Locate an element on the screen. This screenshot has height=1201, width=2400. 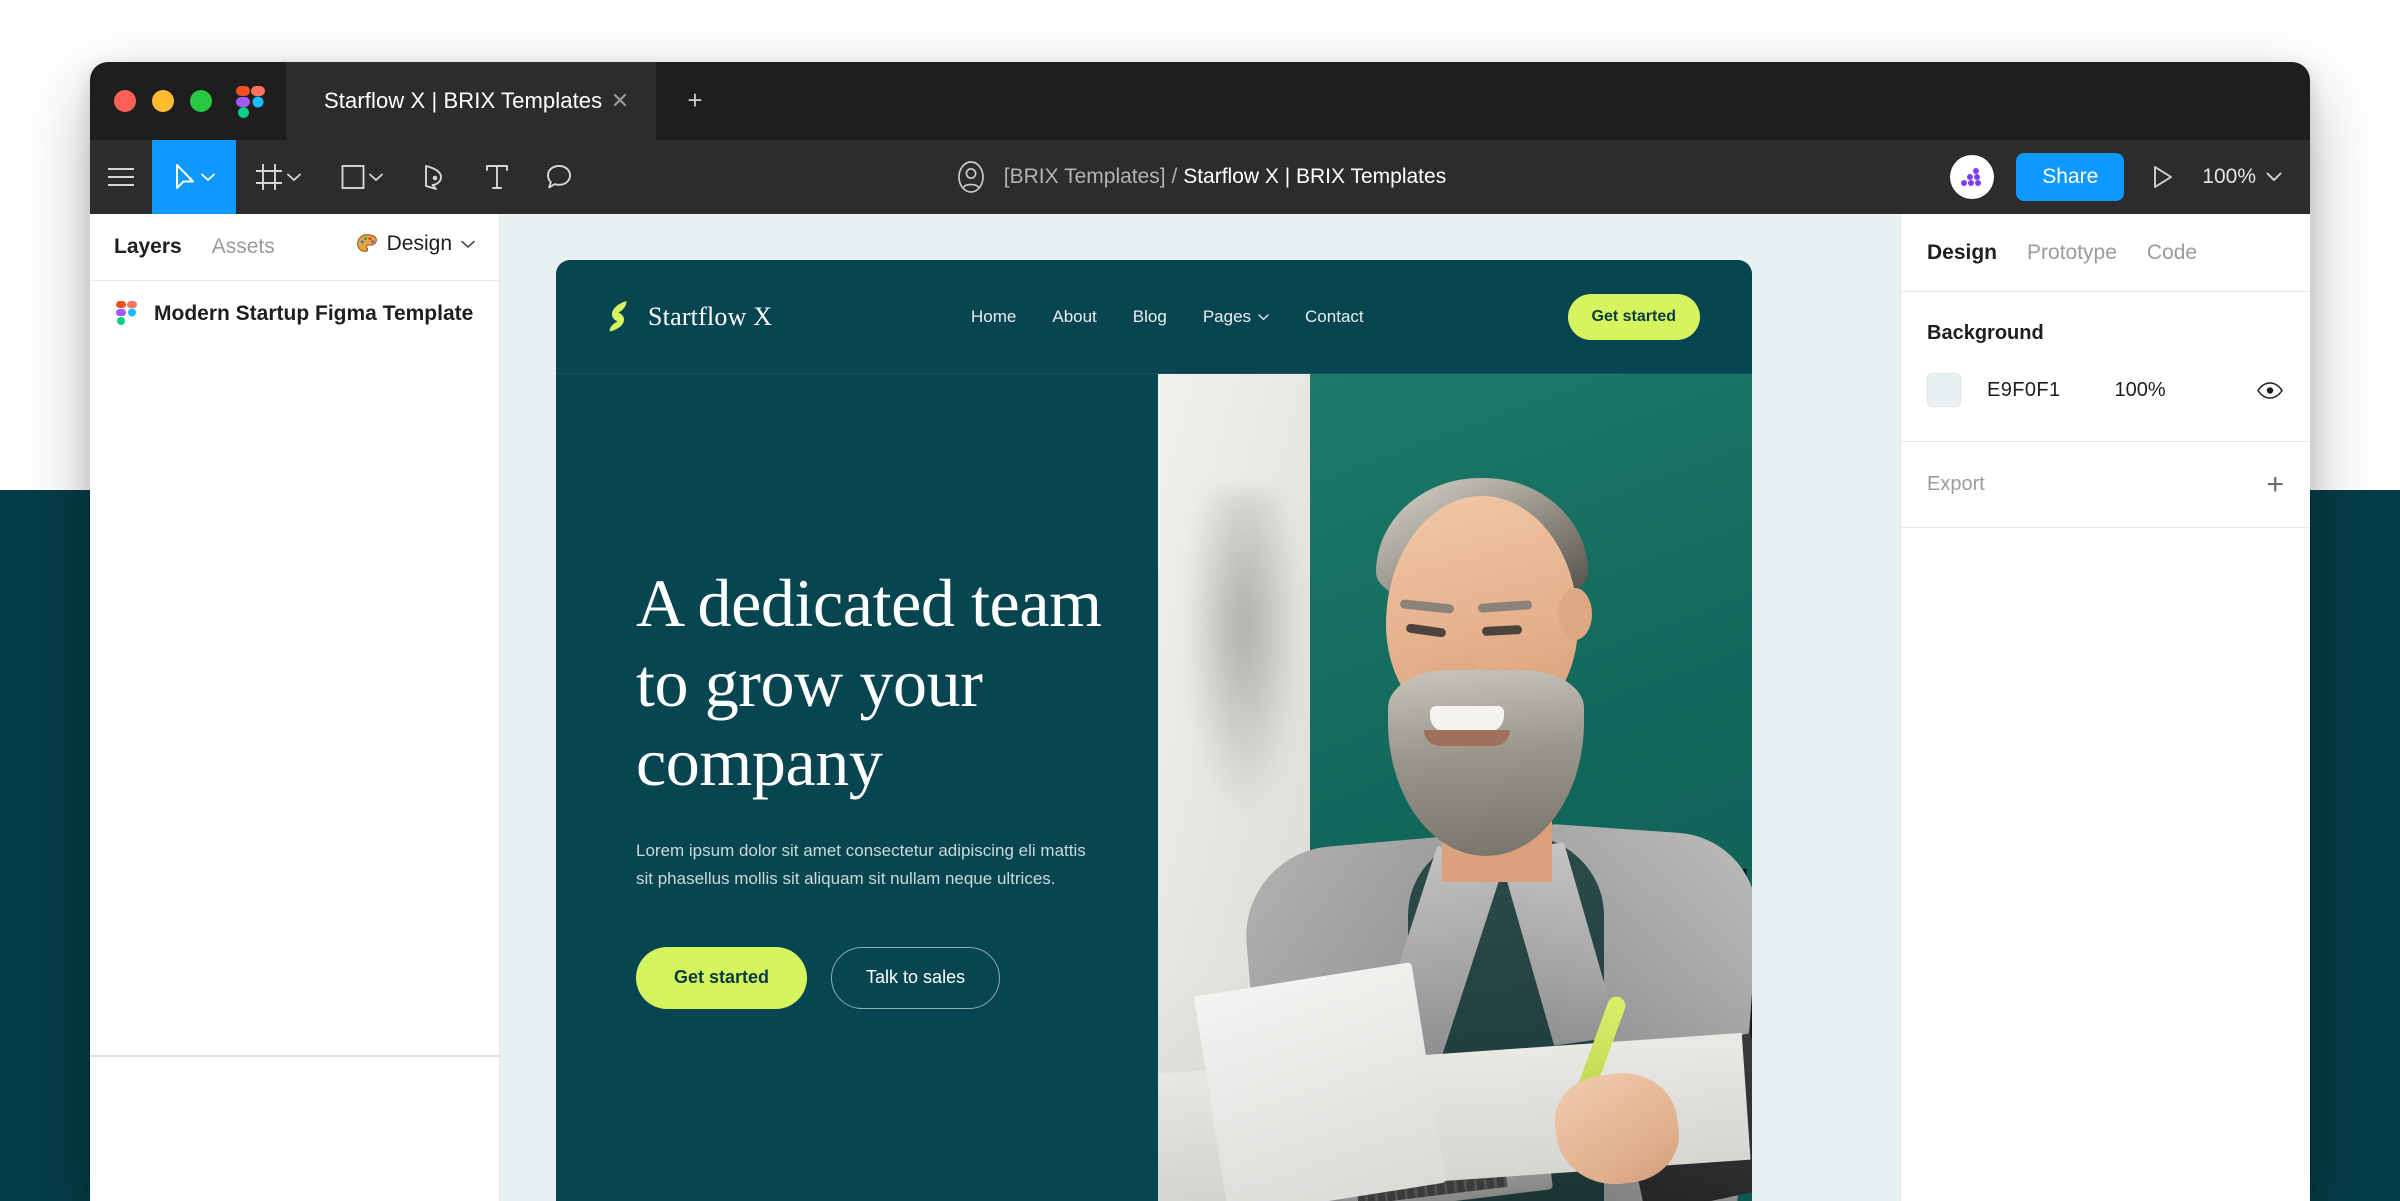
navbar-get-started-button: Get started is located at coordinates (1633, 317).